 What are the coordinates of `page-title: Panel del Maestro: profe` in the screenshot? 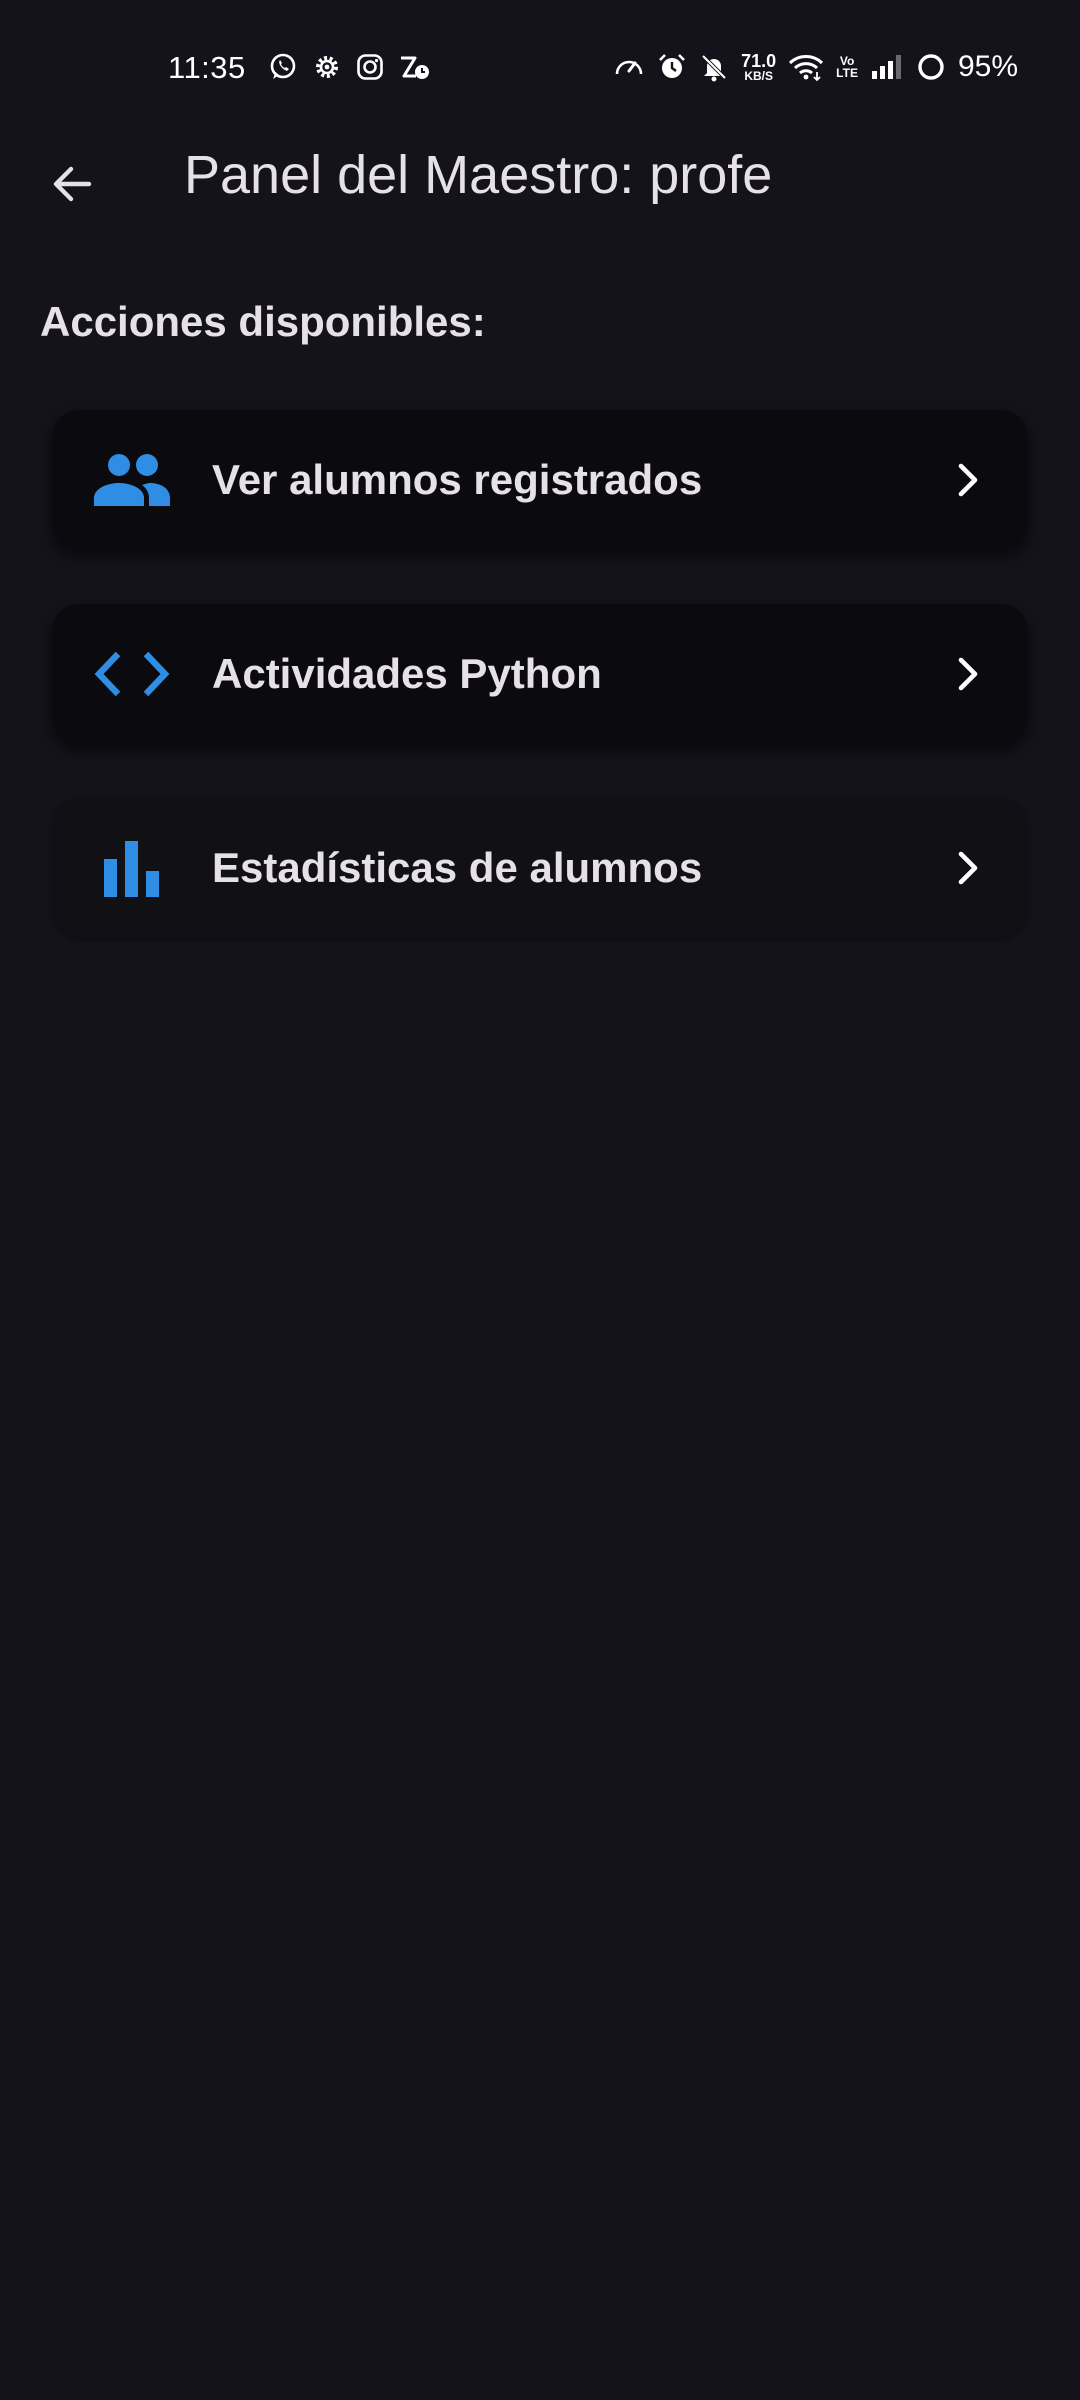 It's located at (478, 175).